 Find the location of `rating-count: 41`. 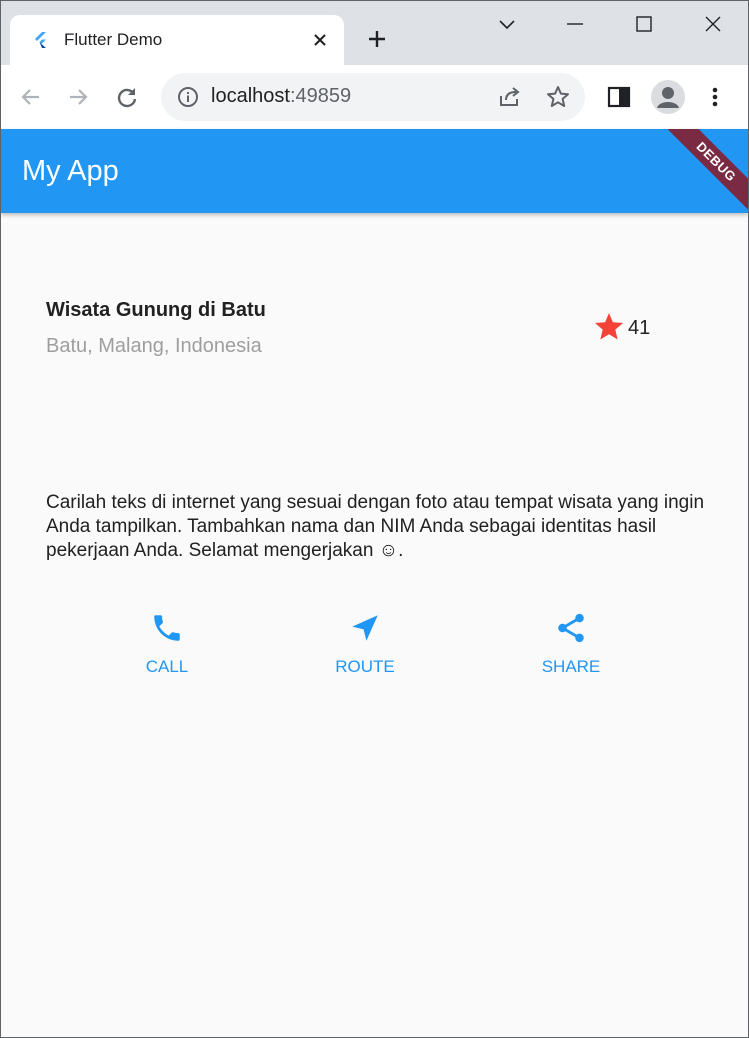

rating-count: 41 is located at coordinates (639, 328).